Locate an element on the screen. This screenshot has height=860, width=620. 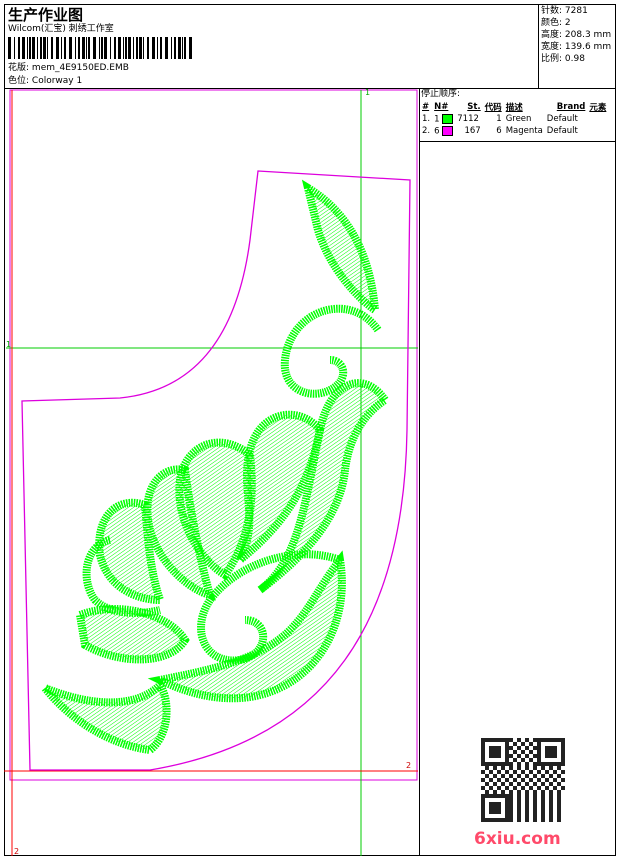
guide-h2-label: 2 is located at coordinates (409, 765).